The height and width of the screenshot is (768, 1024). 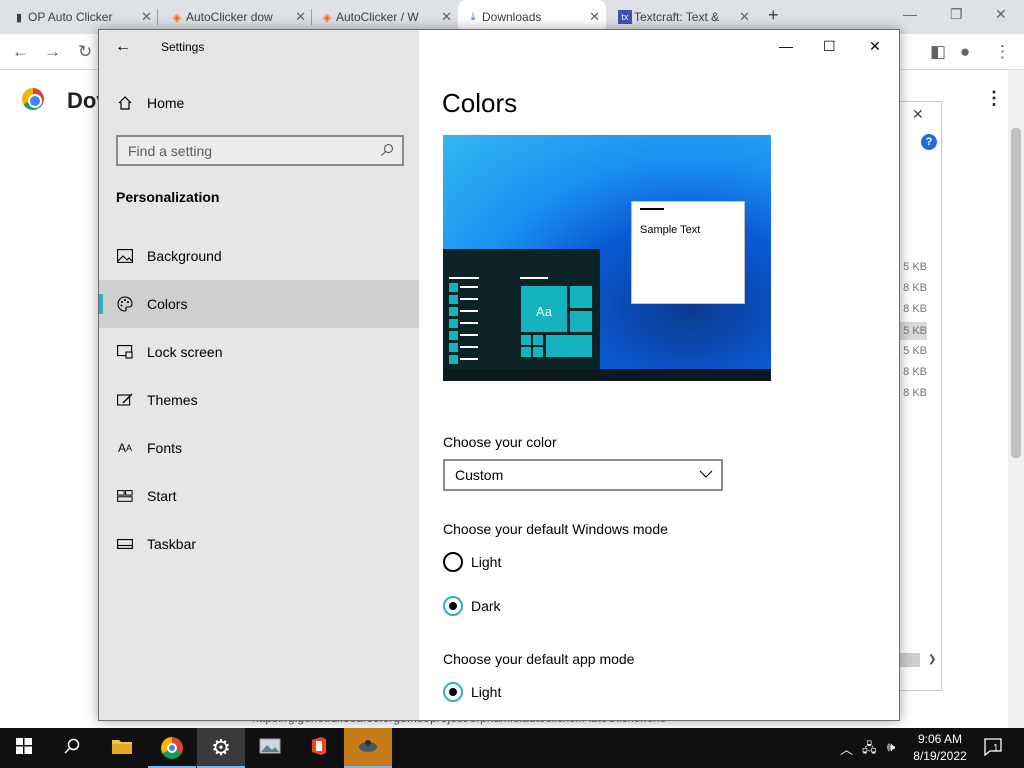 I want to click on taskbar-search-button, so click(x=72, y=748).